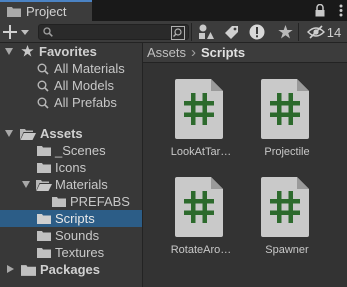  I want to click on filter-by-label-button, so click(231, 32).